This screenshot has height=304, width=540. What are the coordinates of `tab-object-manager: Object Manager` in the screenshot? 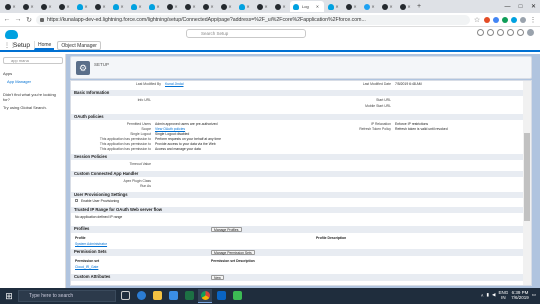 It's located at (79, 45).